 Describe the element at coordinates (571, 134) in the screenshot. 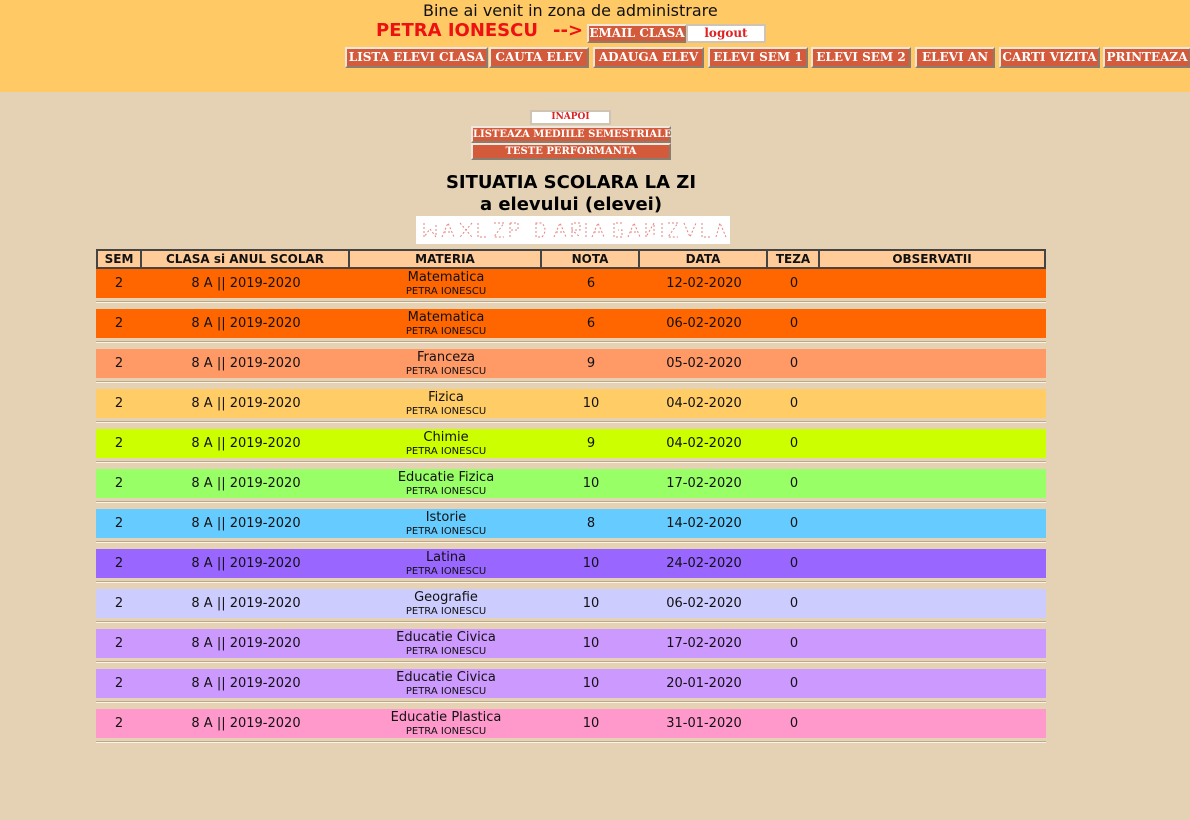

I see `list-averages-button: LISTEAZA MEDIILE SEMESTRIALE` at that location.